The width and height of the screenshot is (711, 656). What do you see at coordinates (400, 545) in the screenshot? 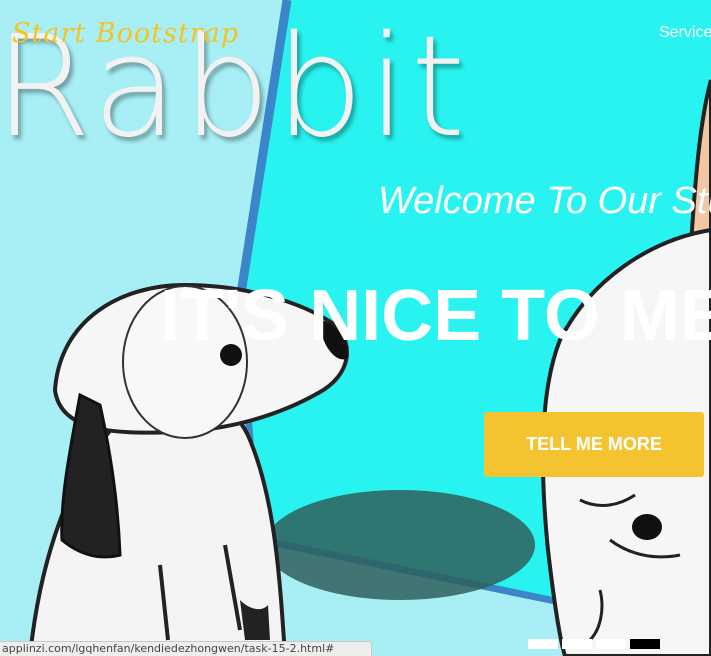
I see `dog-shadow` at bounding box center [400, 545].